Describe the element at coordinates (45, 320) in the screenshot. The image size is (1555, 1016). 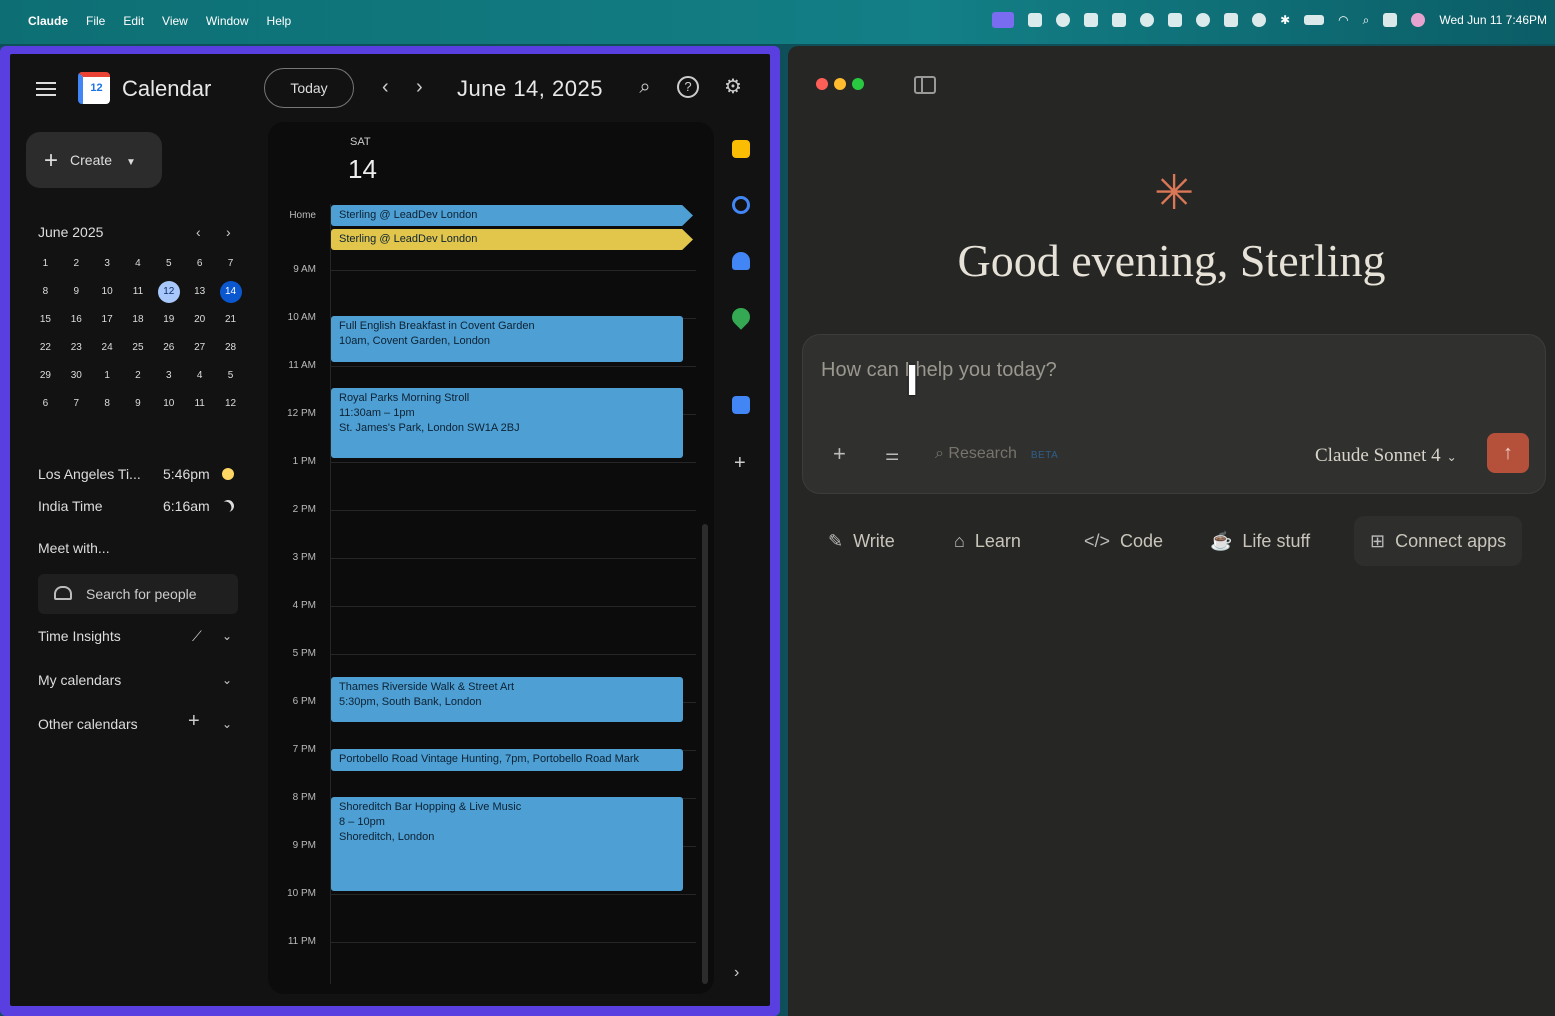
I see `mini-day: 15` at that location.